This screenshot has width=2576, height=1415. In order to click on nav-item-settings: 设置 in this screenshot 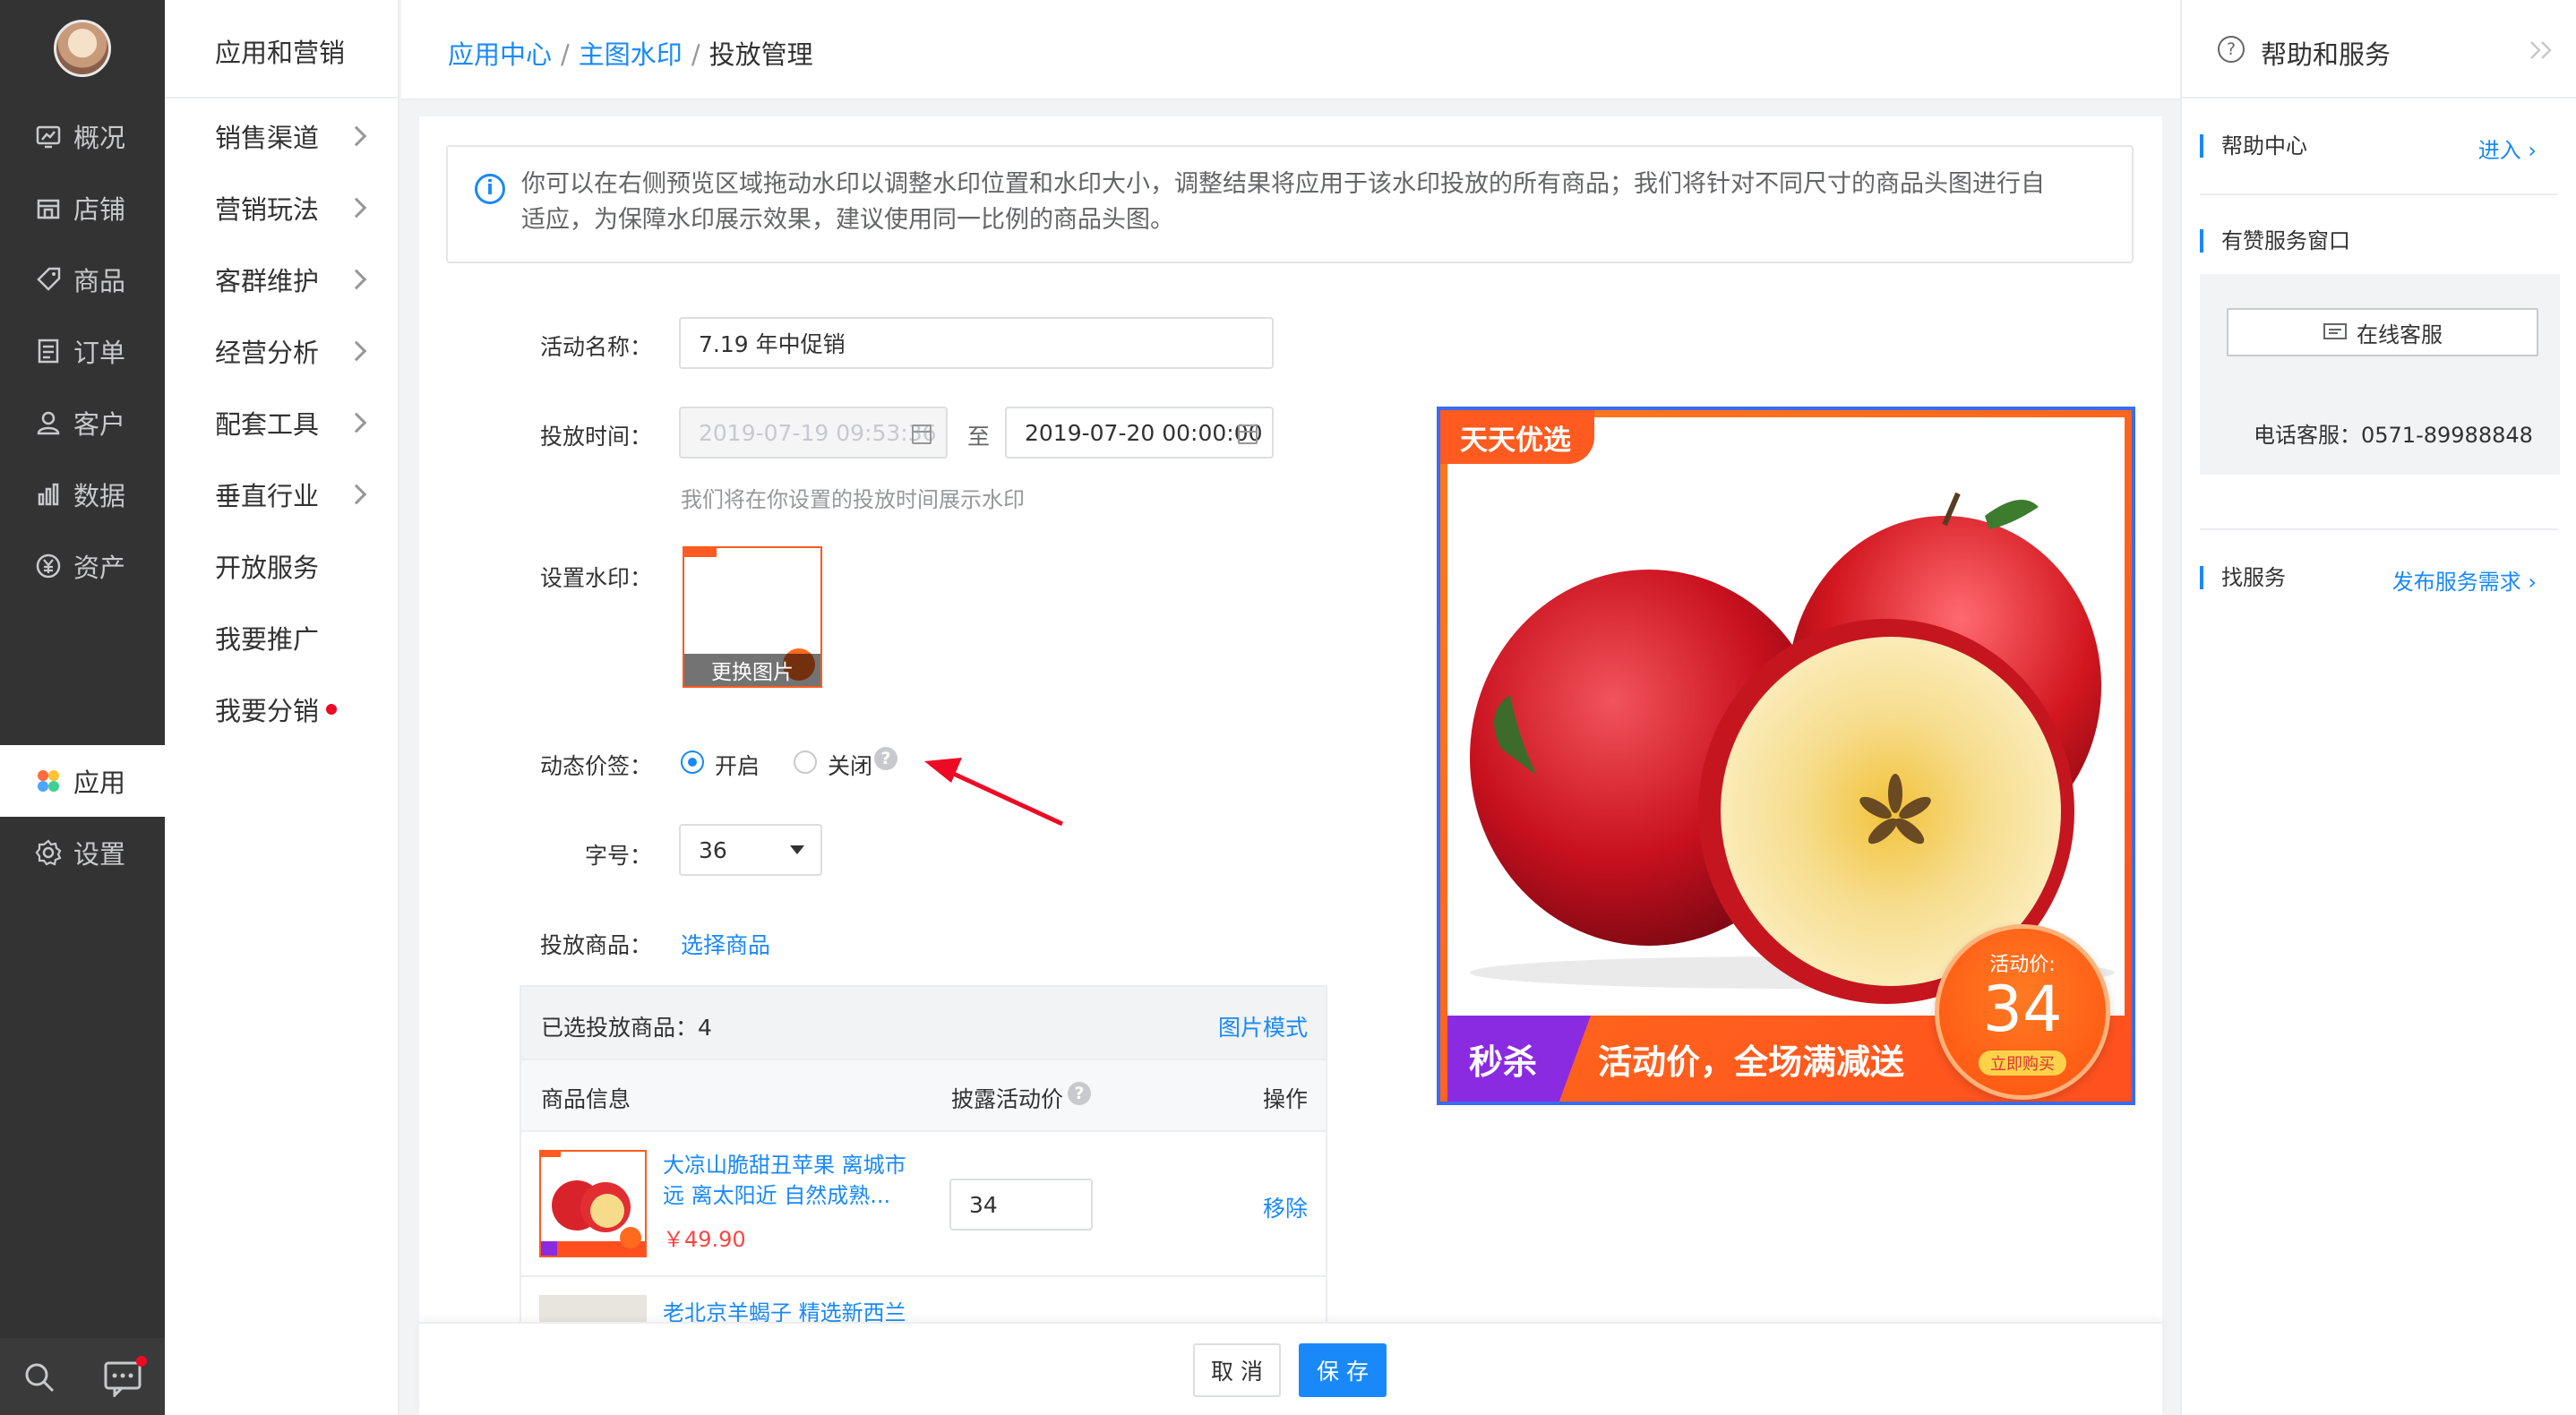, I will do `click(82, 852)`.